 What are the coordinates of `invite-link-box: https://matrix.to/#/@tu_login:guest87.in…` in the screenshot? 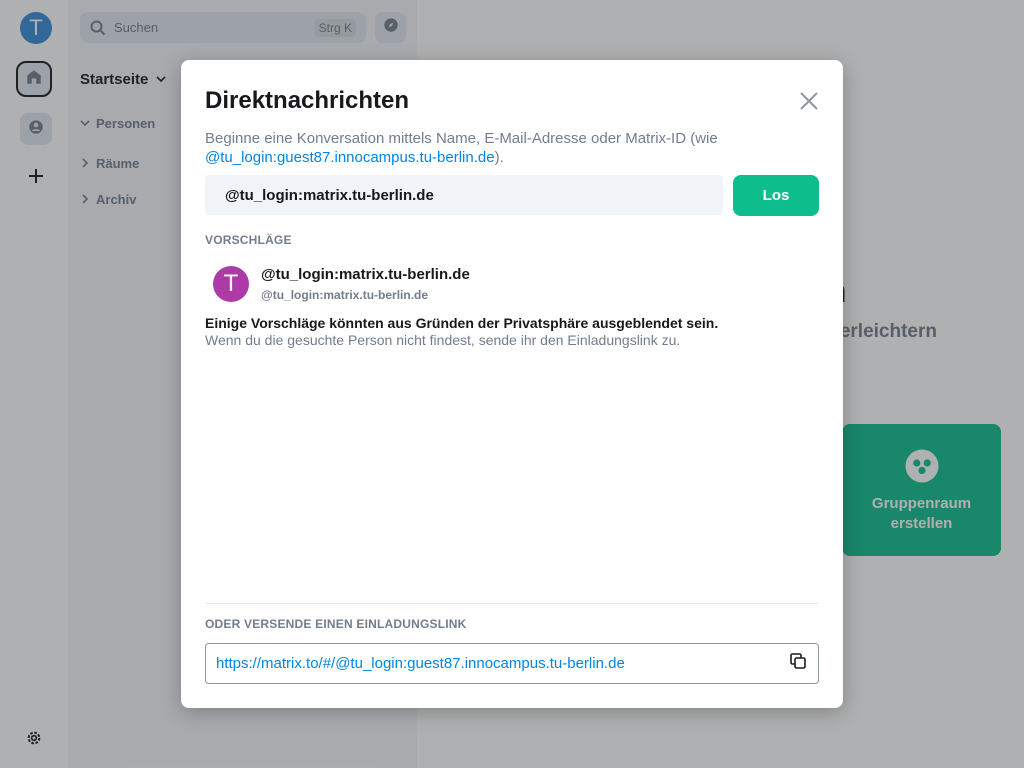 It's located at (512, 663).